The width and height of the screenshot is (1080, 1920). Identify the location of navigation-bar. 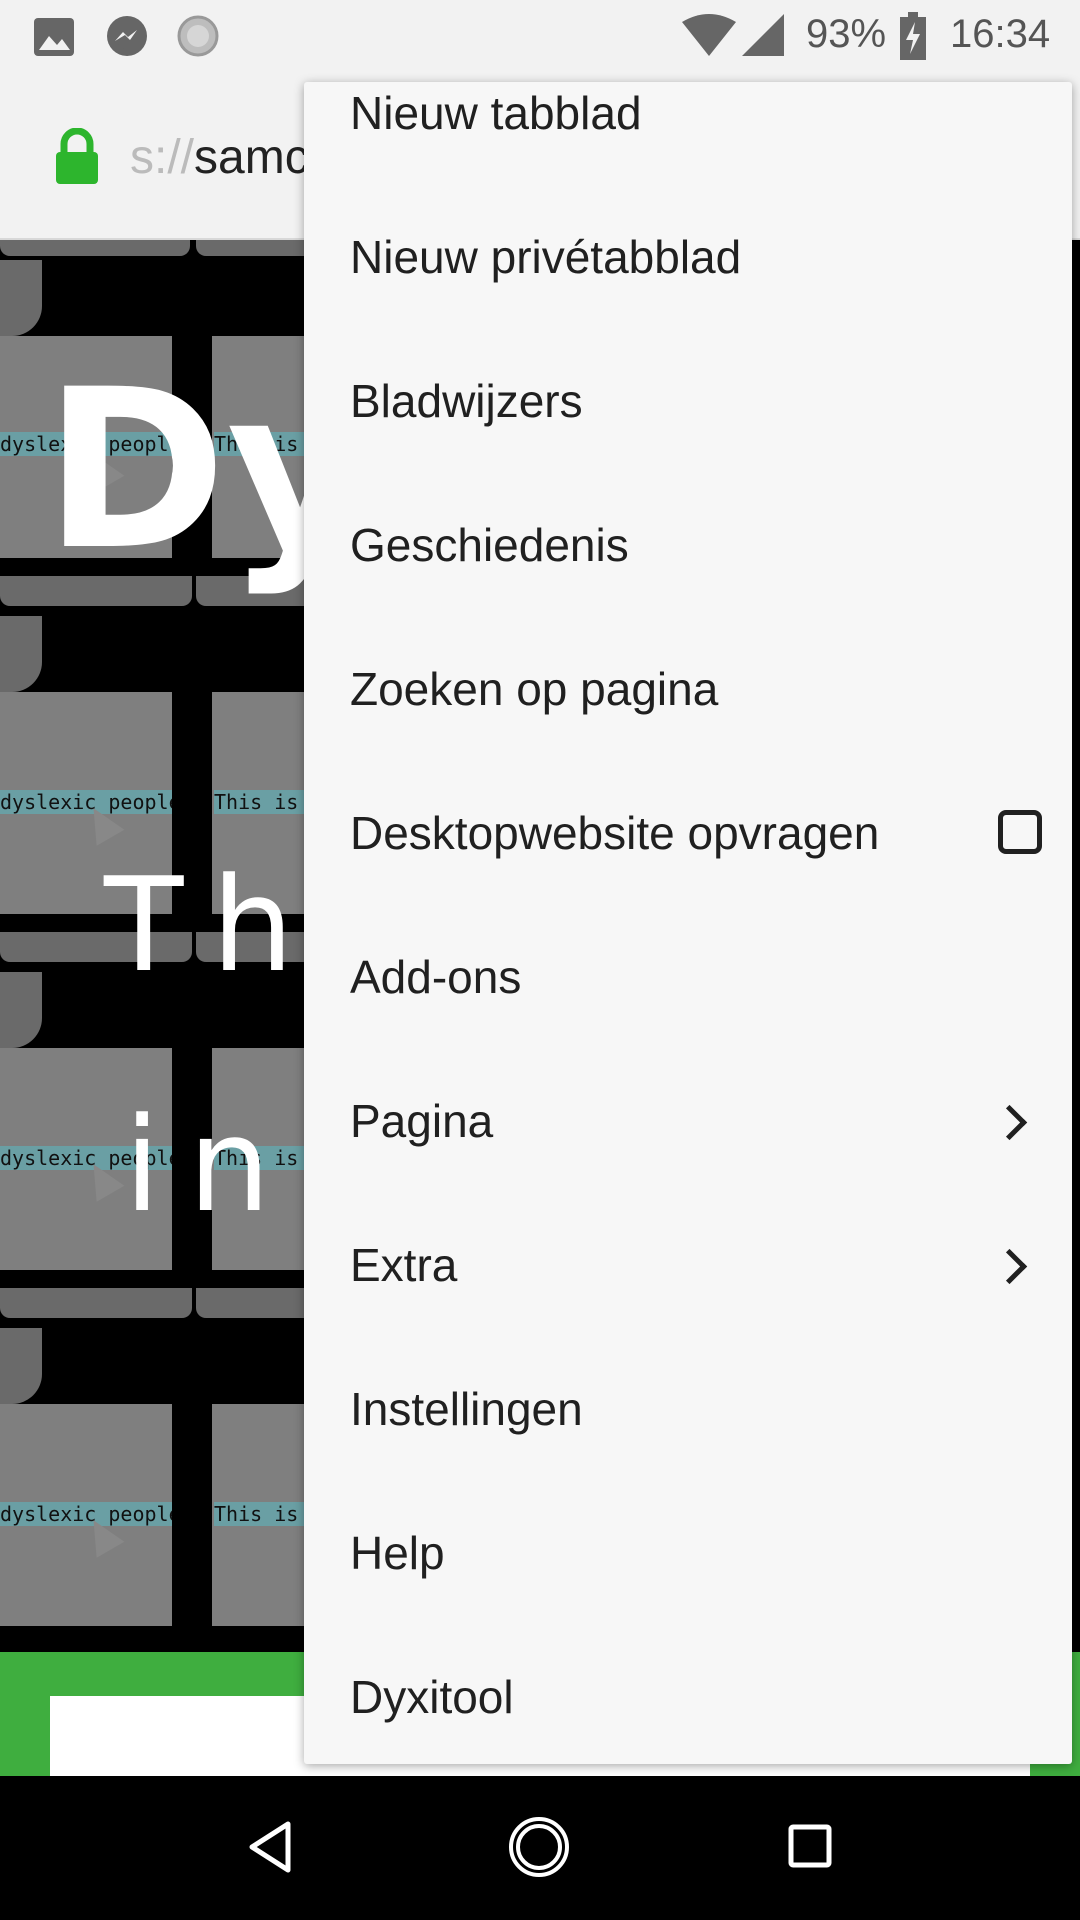
(540, 1848).